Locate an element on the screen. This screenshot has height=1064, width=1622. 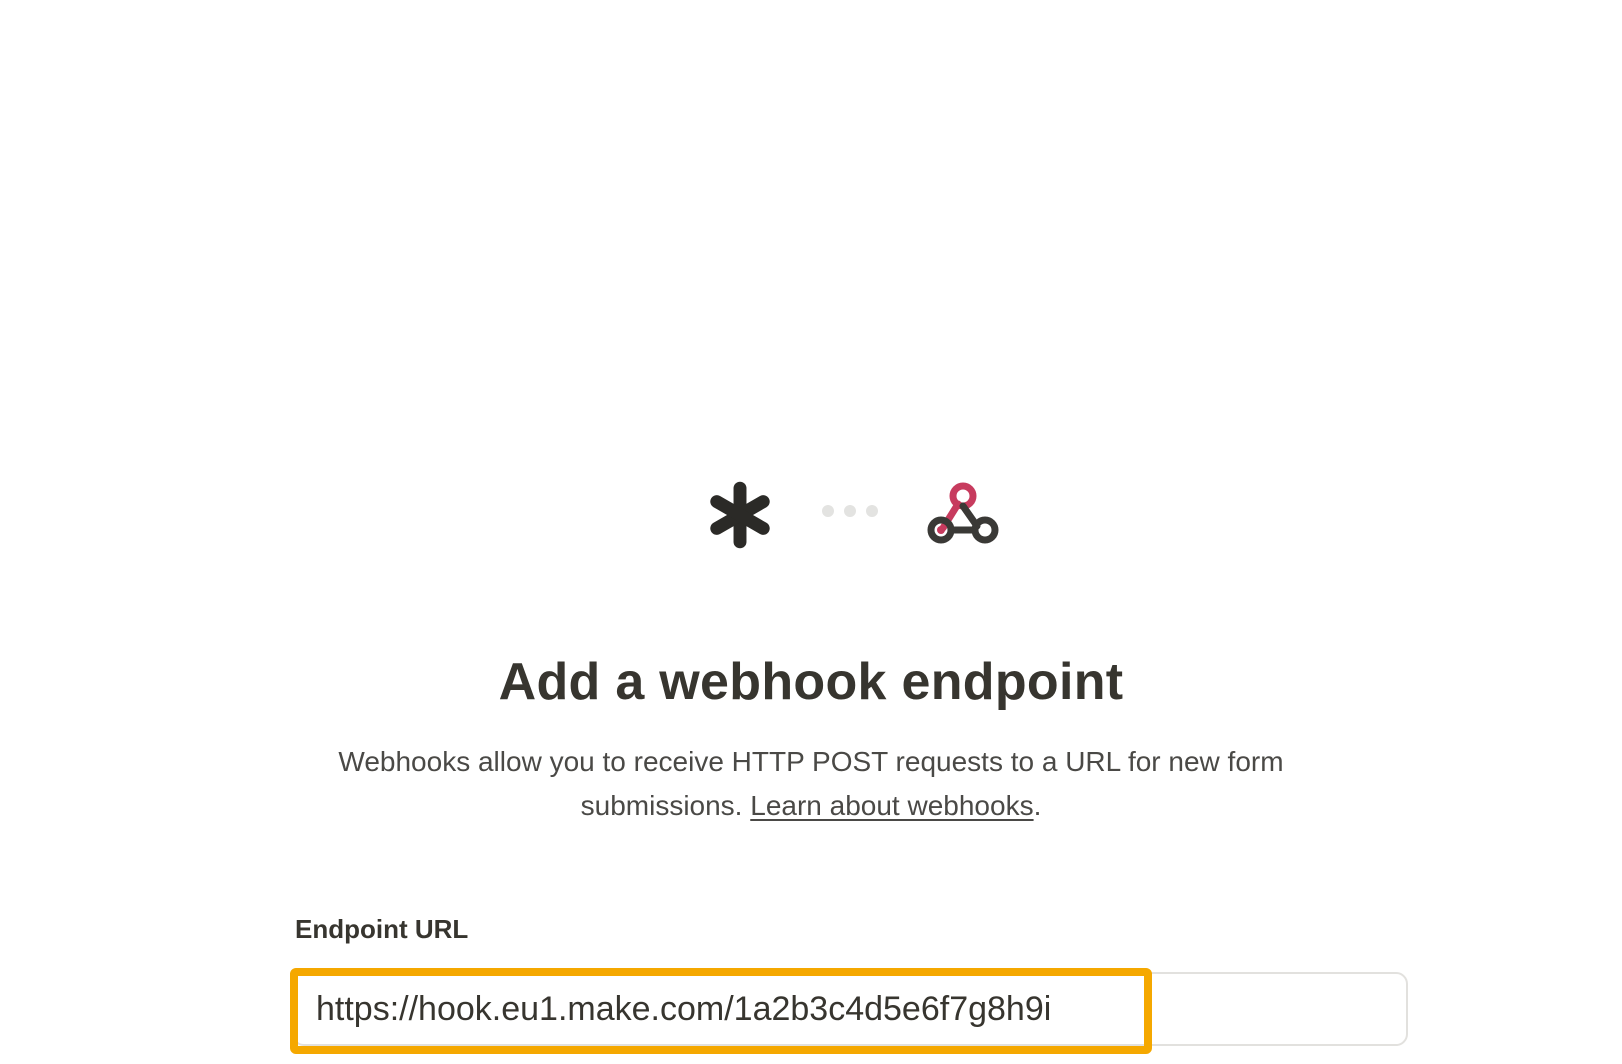
endpoint-url-label: Endpoint URL is located at coordinates (382, 929).